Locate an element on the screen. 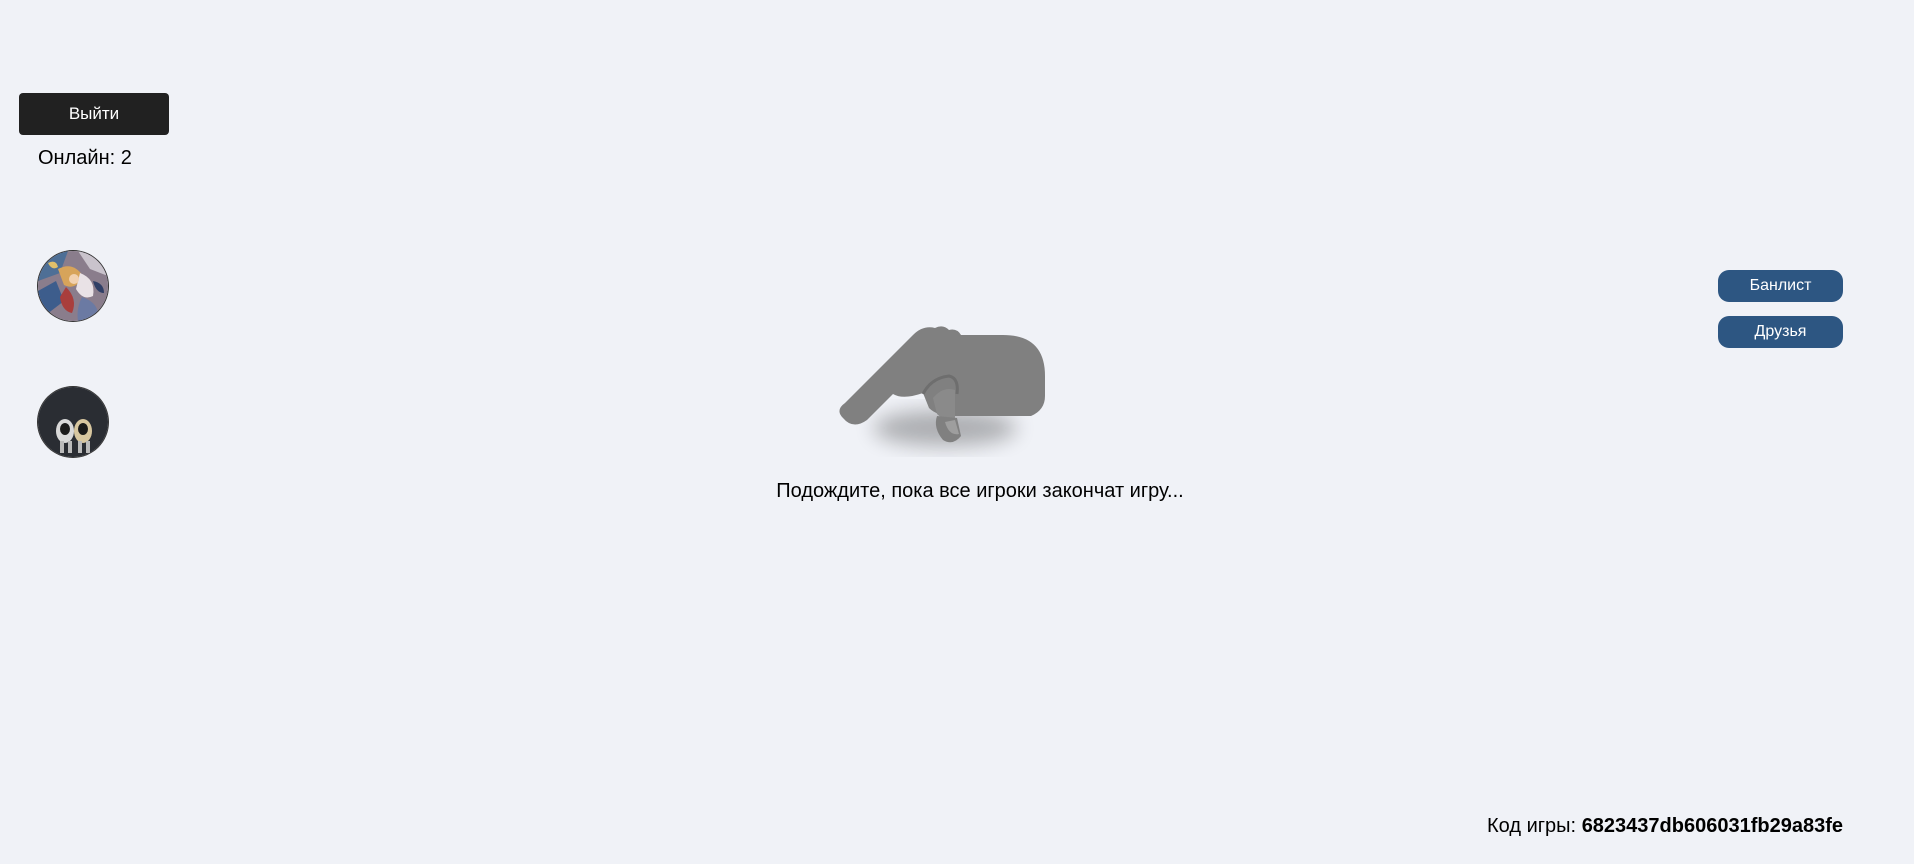 This screenshot has width=1914, height=864. side-actions: Банлист Друзья is located at coordinates (1780, 316).